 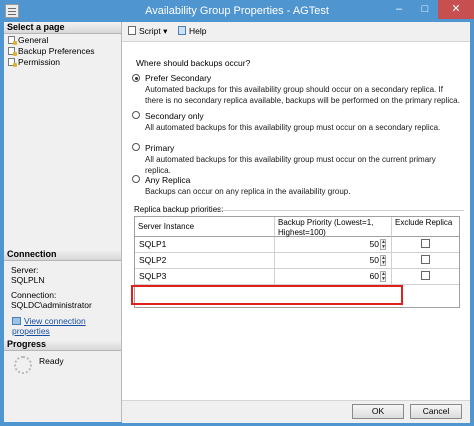 I want to click on view-connection-properties-link: View connection properties, so click(x=66, y=326).